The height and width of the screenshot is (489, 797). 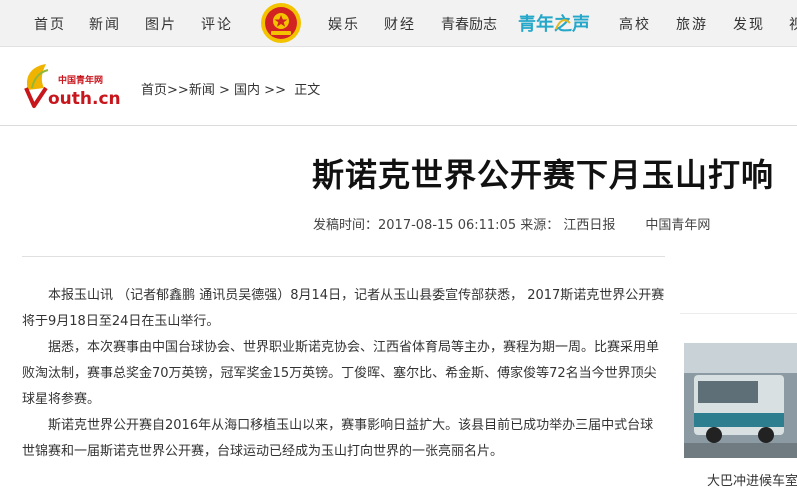 I want to click on nav-item-universities: 高校, so click(x=635, y=24).